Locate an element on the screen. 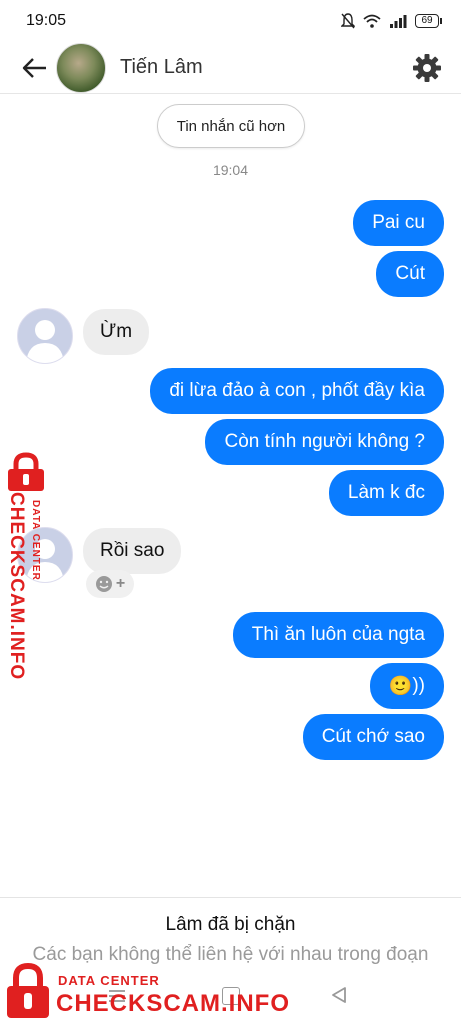  watermark-bottom-small: DATA CENTER is located at coordinates (109, 980).